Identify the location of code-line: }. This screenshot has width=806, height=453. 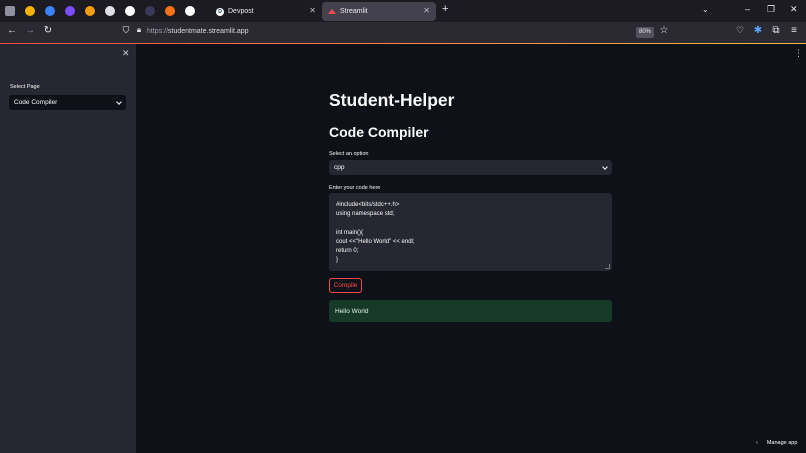
(337, 260).